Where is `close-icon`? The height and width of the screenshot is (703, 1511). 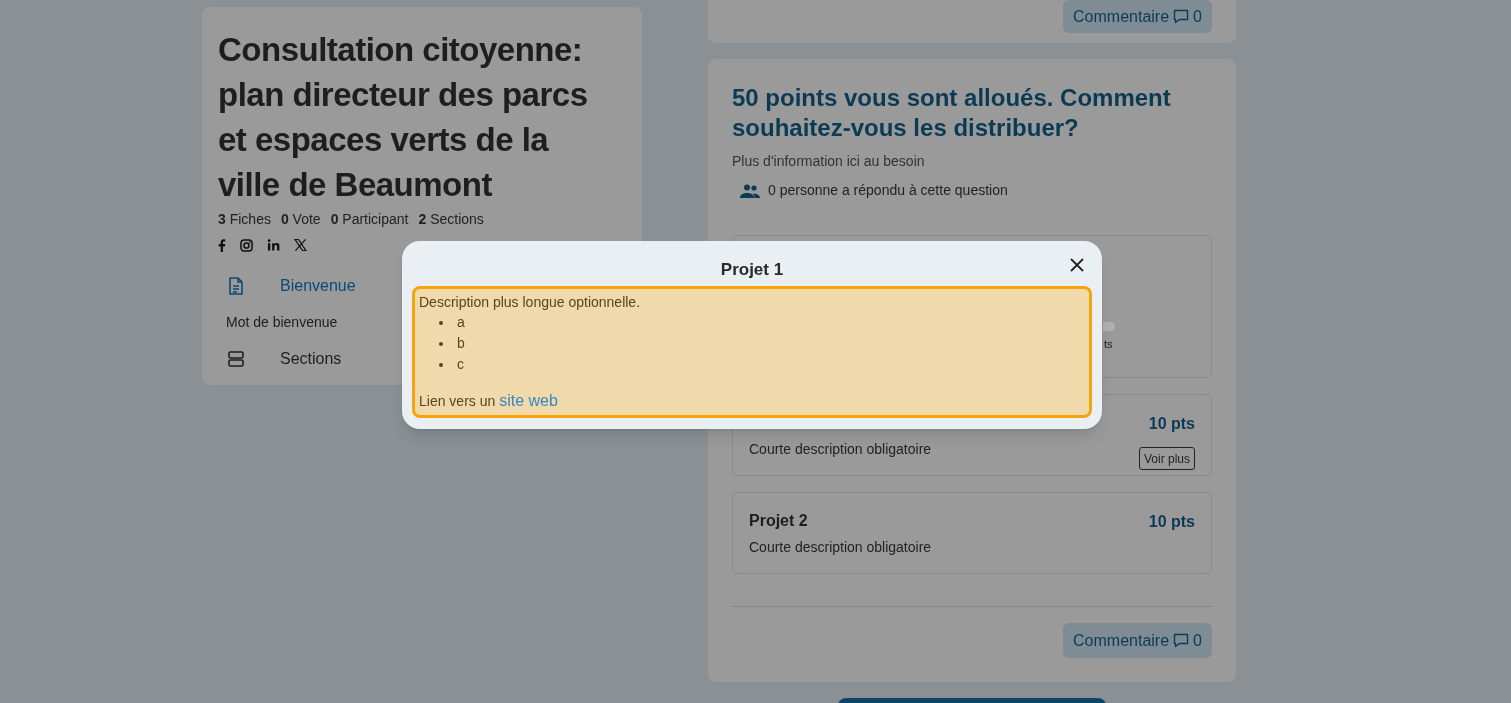 close-icon is located at coordinates (1077, 265).